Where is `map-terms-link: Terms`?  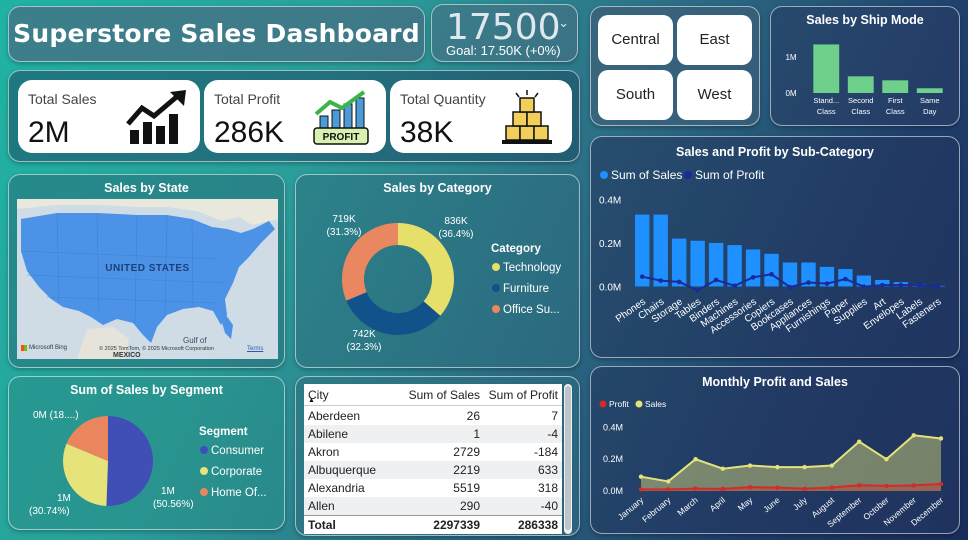 map-terms-link: Terms is located at coordinates (255, 349).